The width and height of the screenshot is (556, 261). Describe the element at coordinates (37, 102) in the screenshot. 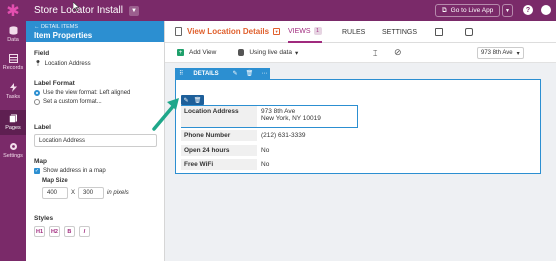

I see `radio-unchecked-icon` at that location.